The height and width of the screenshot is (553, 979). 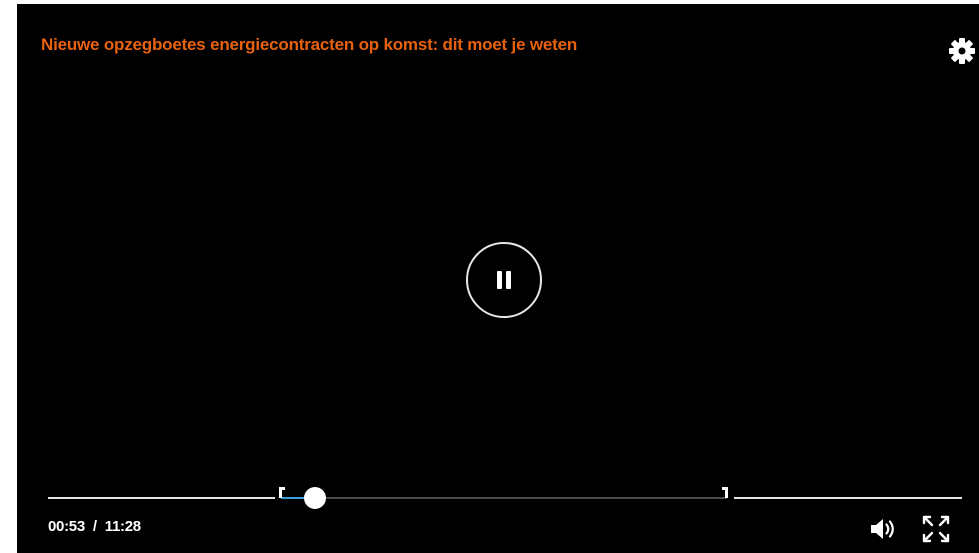 I want to click on fullscreen-button, so click(x=936, y=529).